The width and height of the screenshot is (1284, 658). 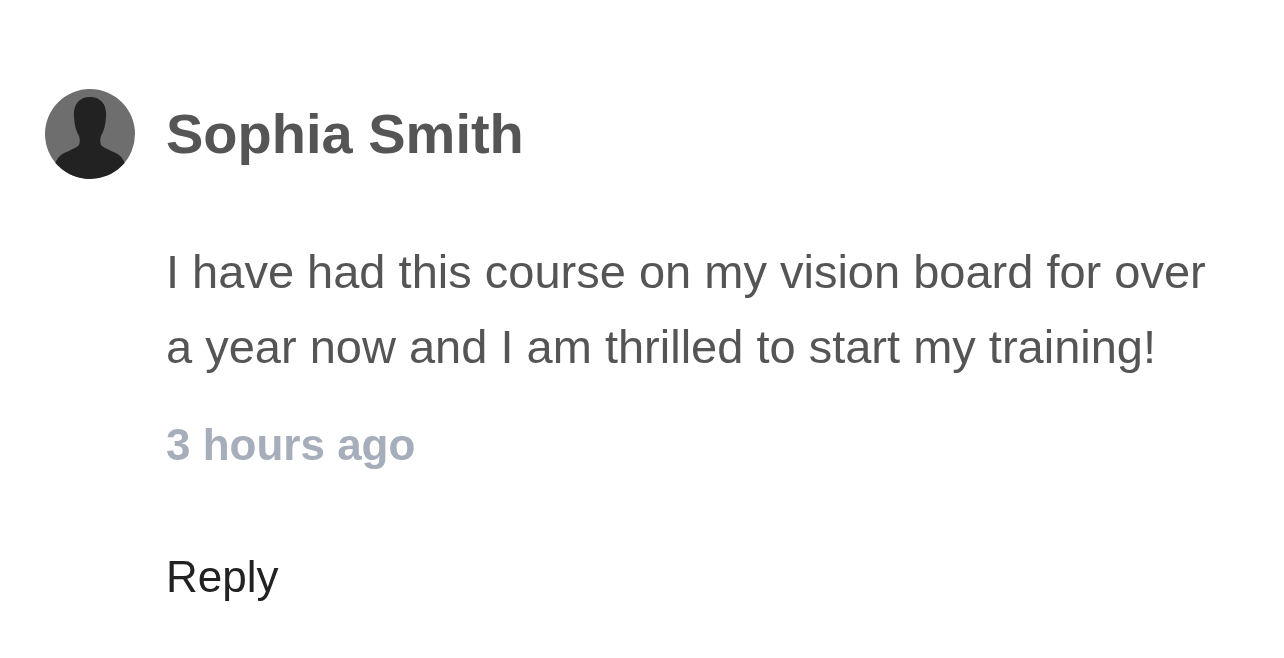 What do you see at coordinates (291, 444) in the screenshot?
I see `timestamp: 3 hours ago` at bounding box center [291, 444].